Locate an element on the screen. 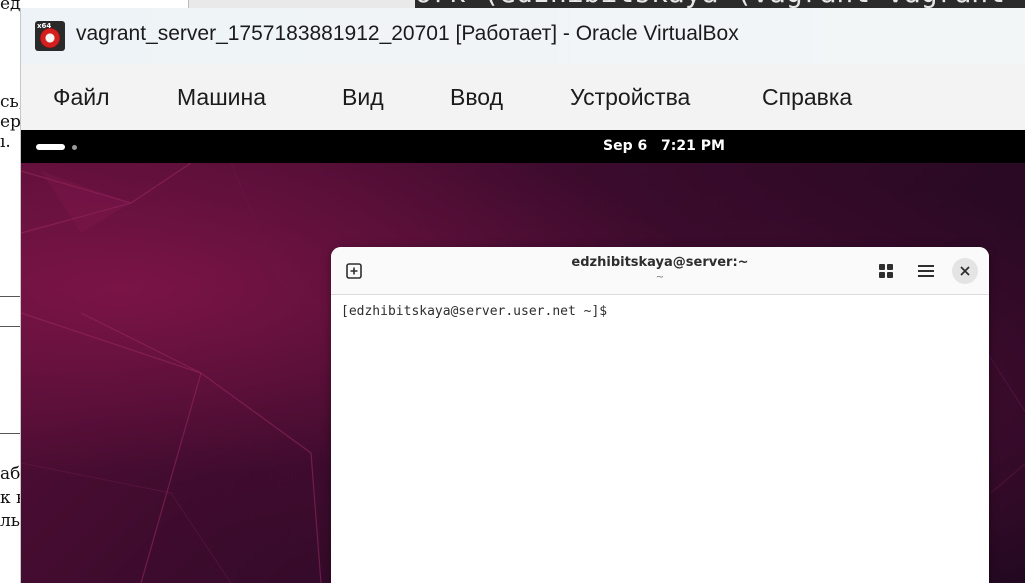 Image resolution: width=1025 pixels, height=583 pixels. hamburger-menu-icon is located at coordinates (926, 271).